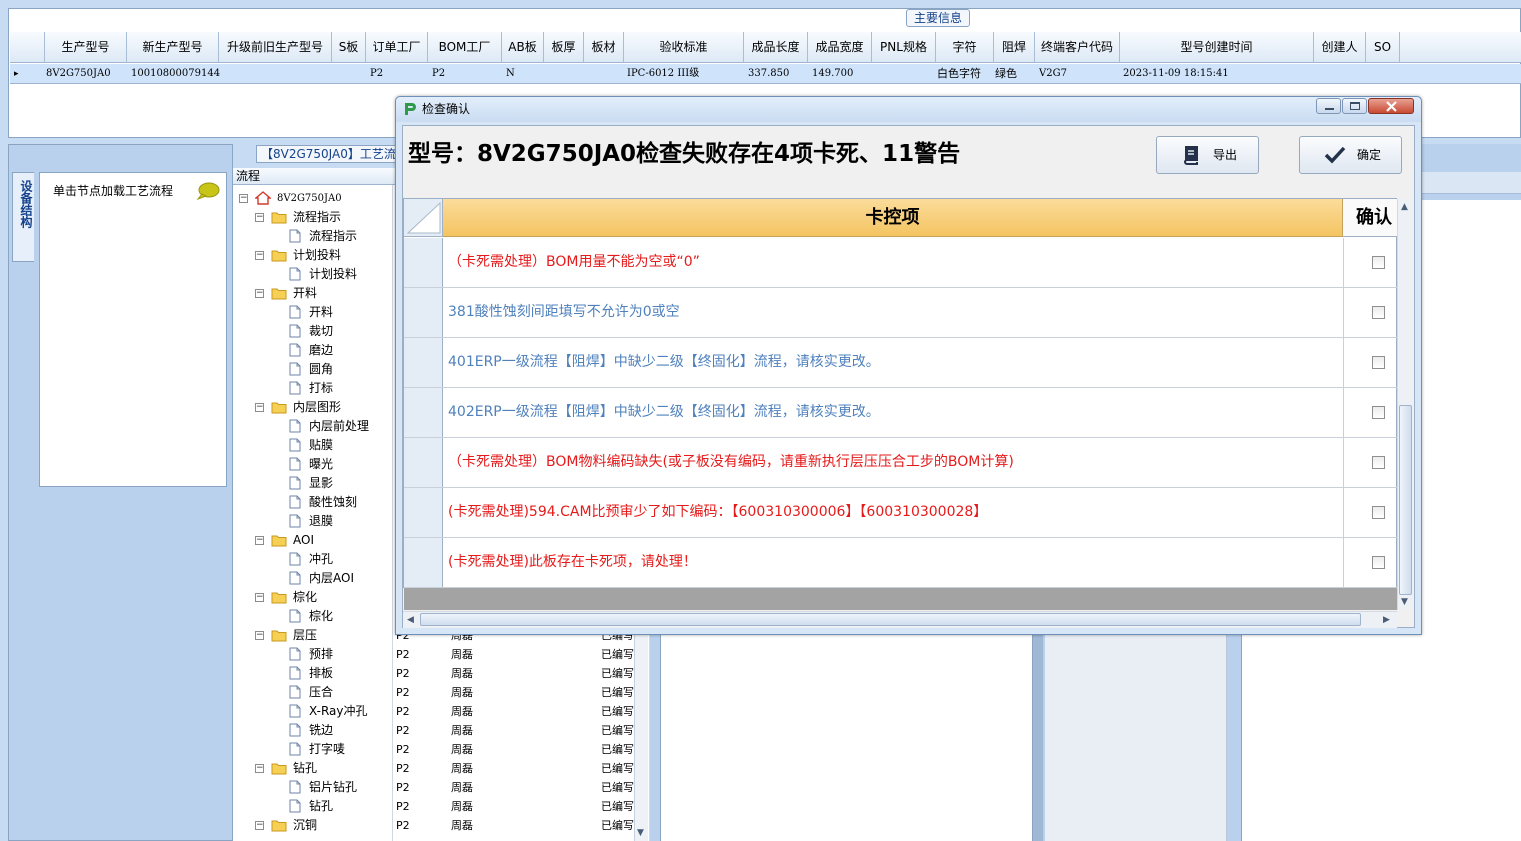 The width and height of the screenshot is (1521, 841). I want to click on tree-group: − 计划投料, so click(313, 255).